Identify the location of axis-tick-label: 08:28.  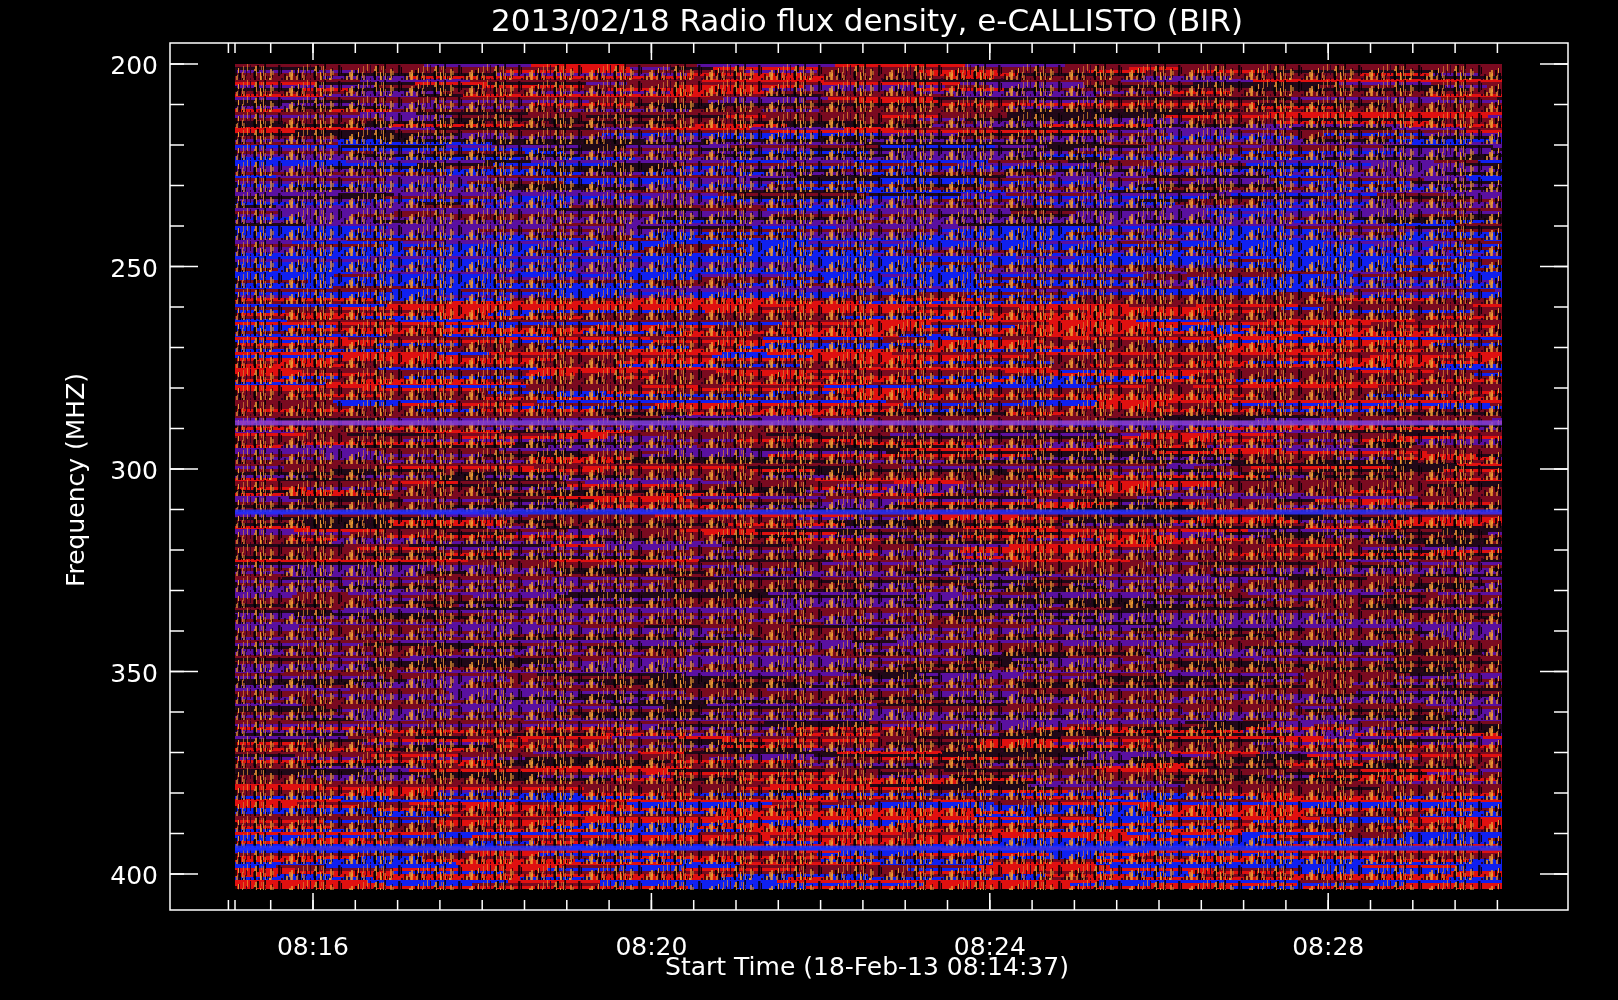
(1328, 946).